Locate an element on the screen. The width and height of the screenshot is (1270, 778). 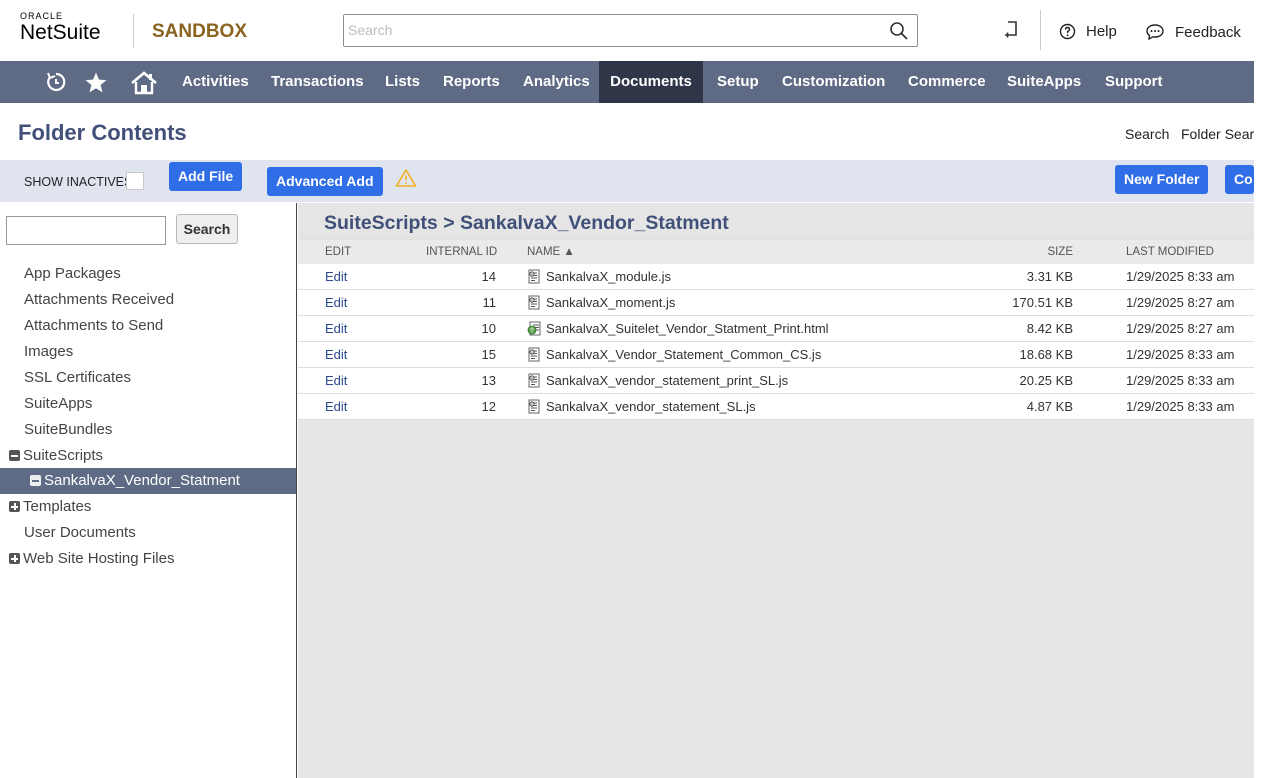
tree-item-templates: Templates is located at coordinates (148, 507).